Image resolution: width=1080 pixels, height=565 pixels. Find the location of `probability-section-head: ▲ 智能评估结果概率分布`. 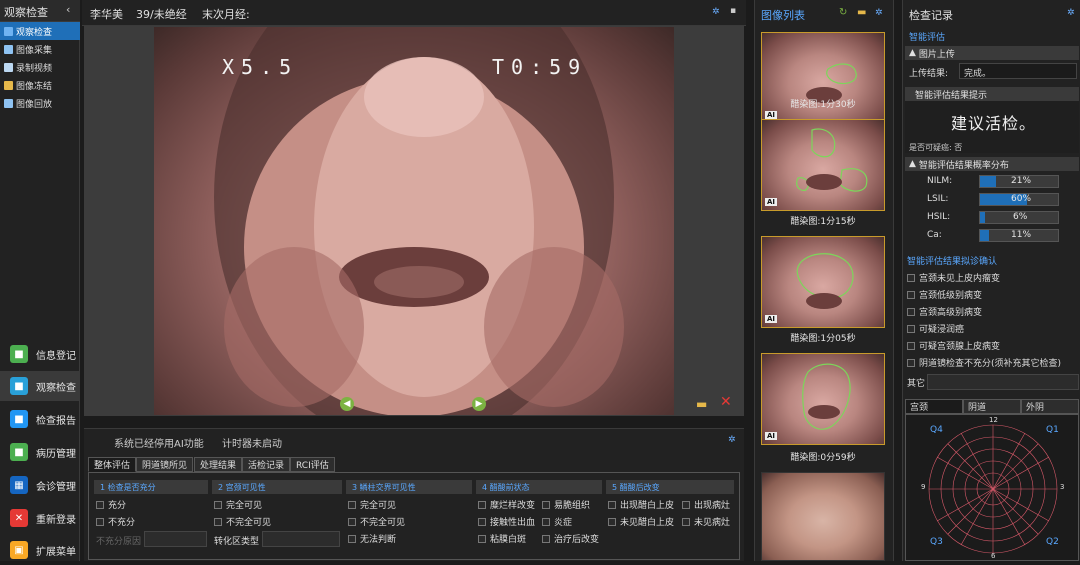

probability-section-head: ▲ 智能评估结果概率分布 is located at coordinates (992, 164).